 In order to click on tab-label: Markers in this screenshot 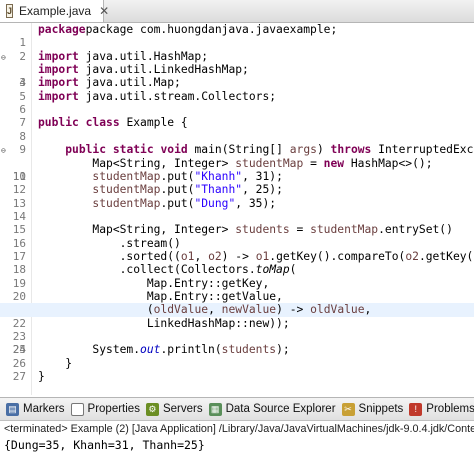, I will do `click(44, 409)`.